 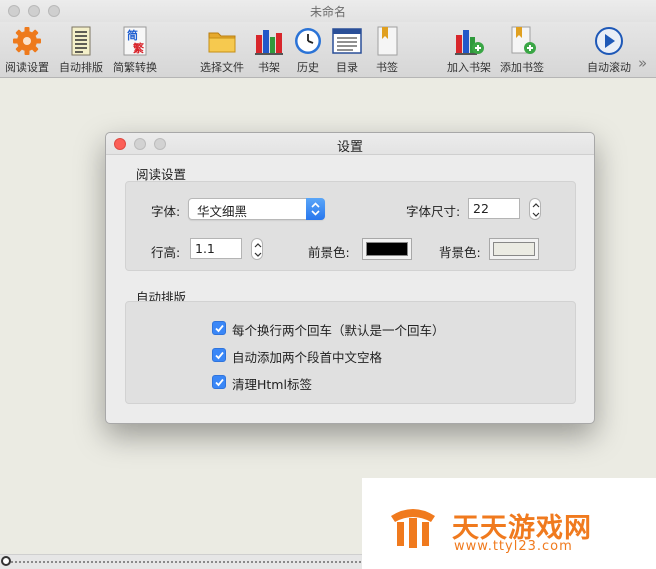 What do you see at coordinates (535, 209) in the screenshot?
I see `font-size-stepper` at bounding box center [535, 209].